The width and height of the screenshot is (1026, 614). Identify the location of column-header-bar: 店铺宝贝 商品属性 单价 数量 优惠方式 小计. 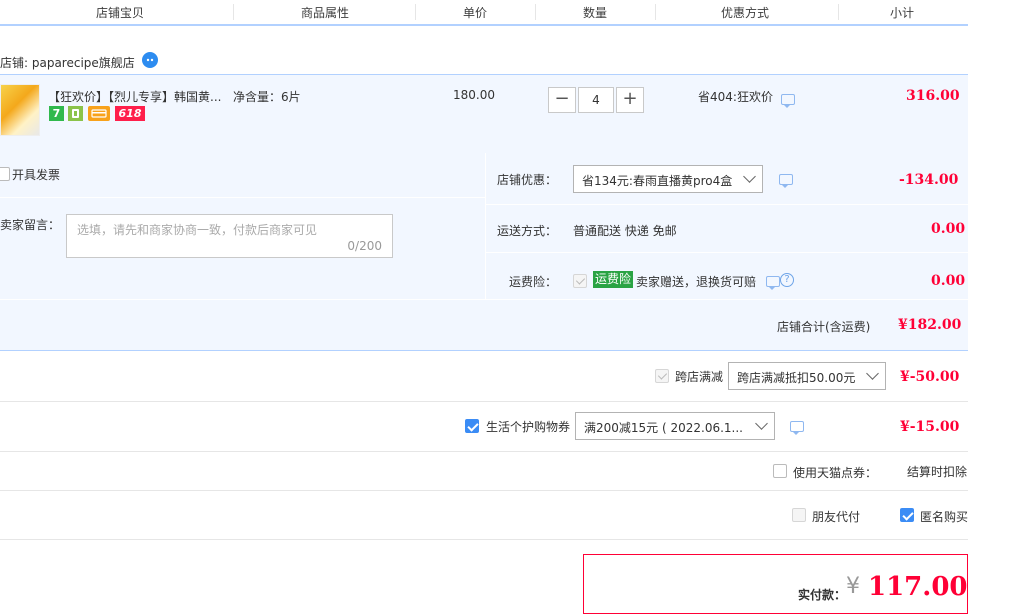
(484, 13).